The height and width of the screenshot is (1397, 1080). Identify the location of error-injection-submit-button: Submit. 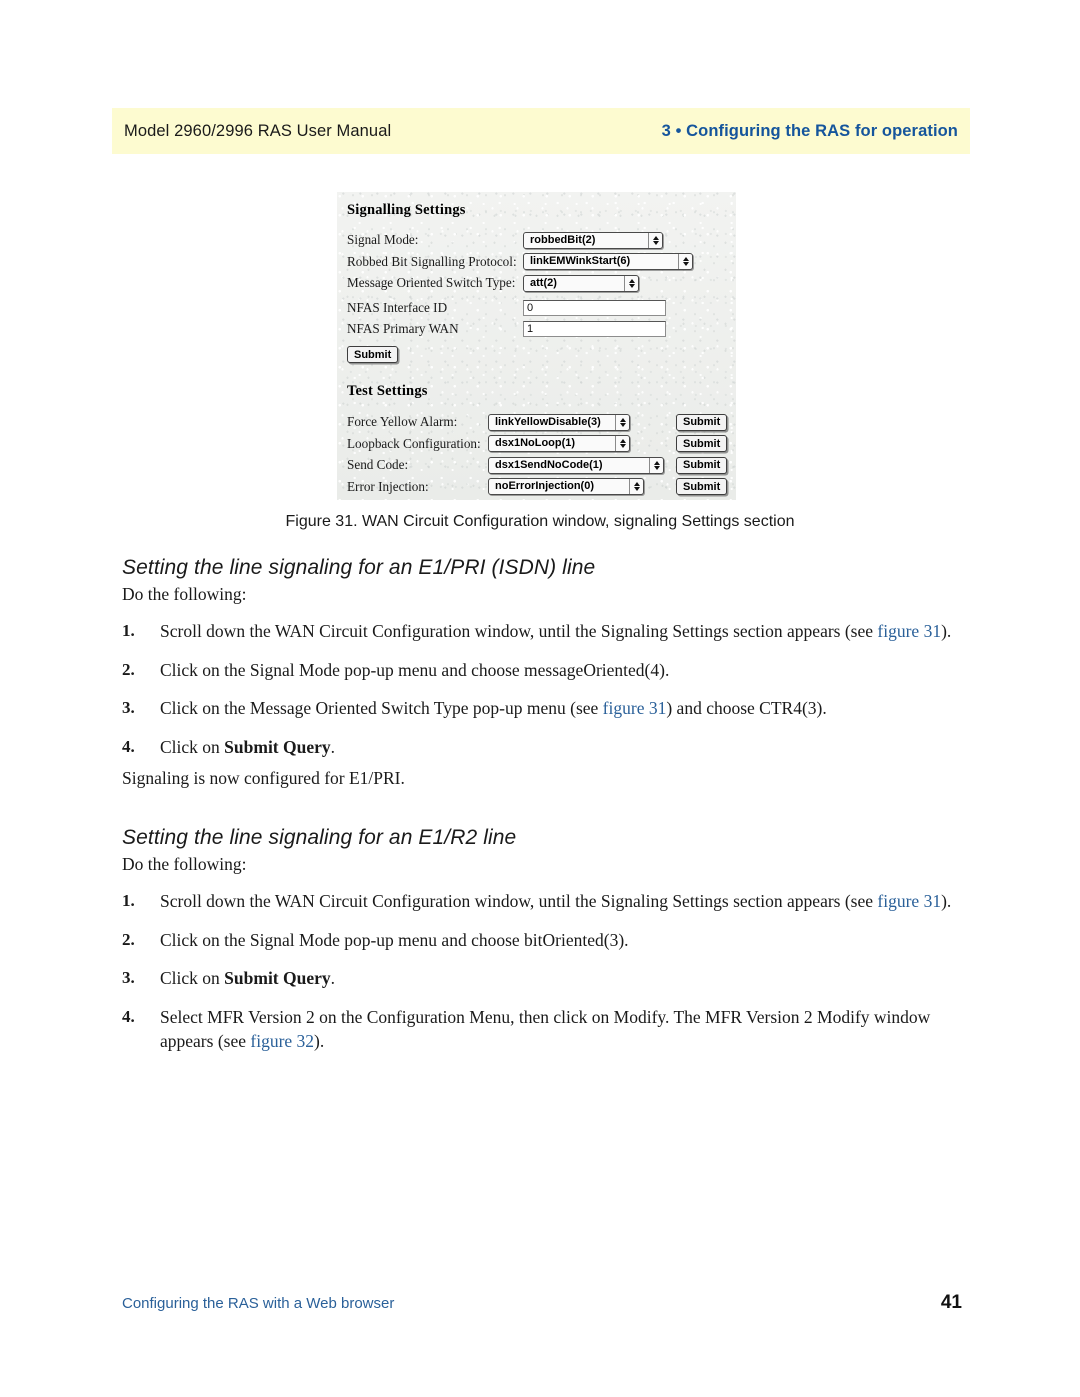
(702, 487).